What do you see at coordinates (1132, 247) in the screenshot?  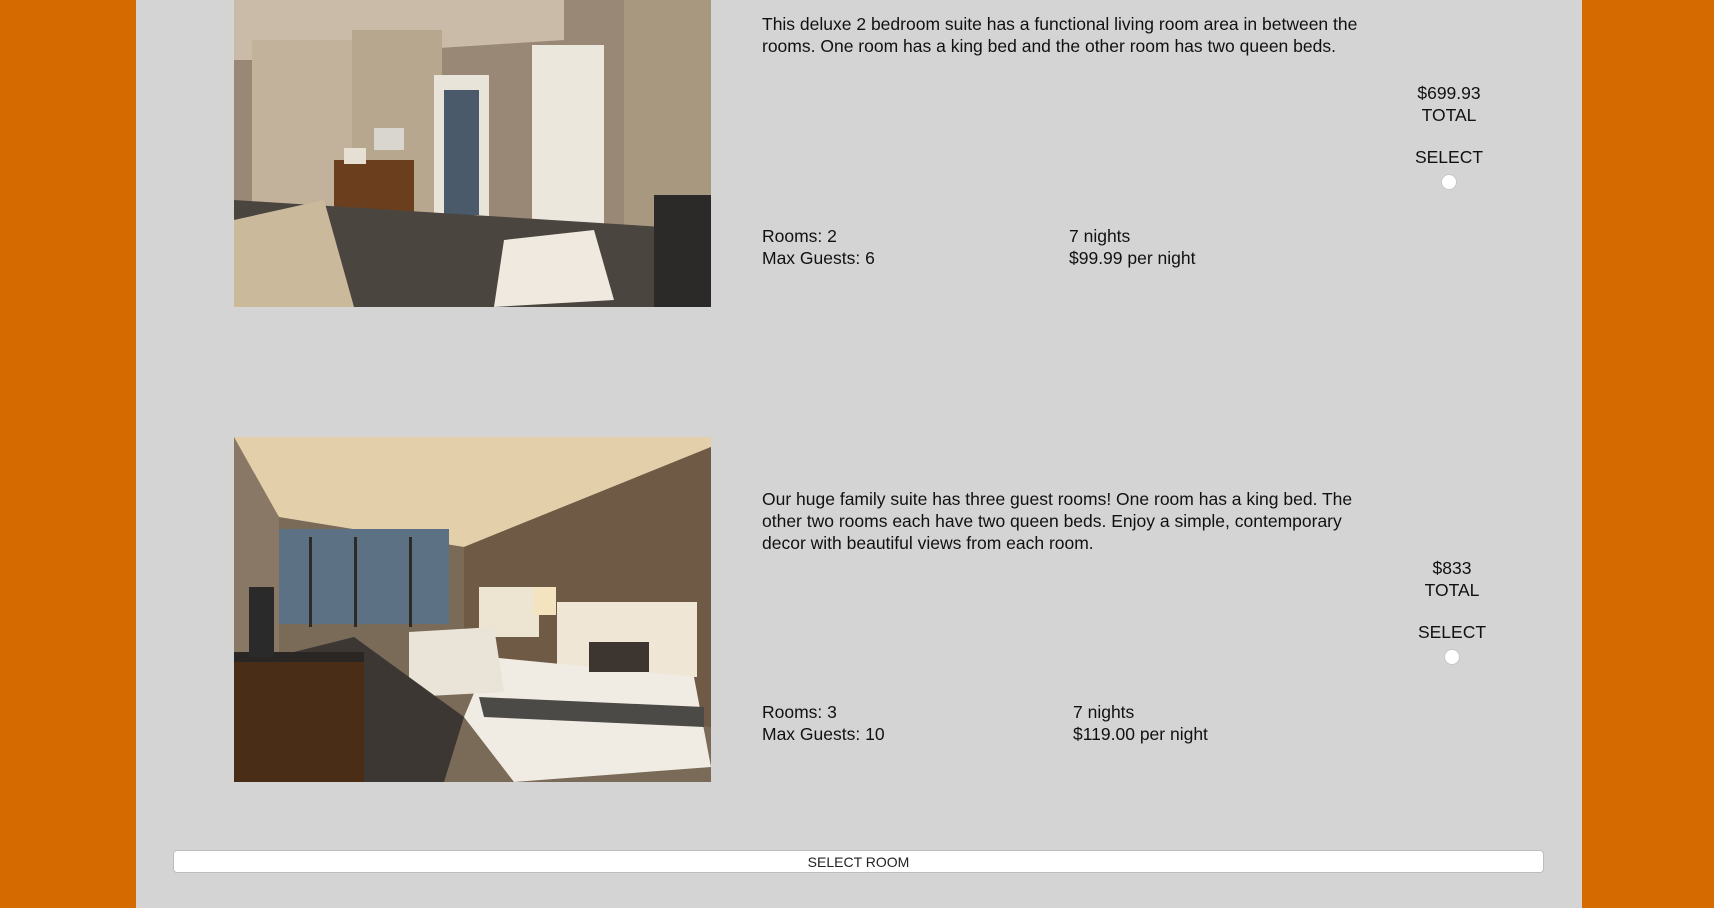 I see `room-pricing: 7 nights $99.99 per night` at bounding box center [1132, 247].